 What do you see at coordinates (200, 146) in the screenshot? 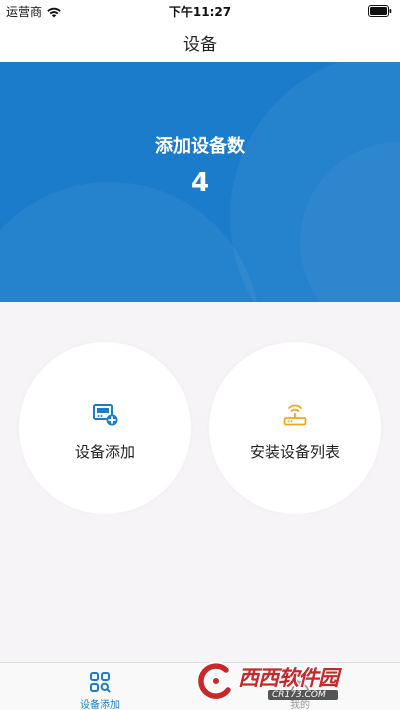
I see `device-count-label: 添加设备数` at bounding box center [200, 146].